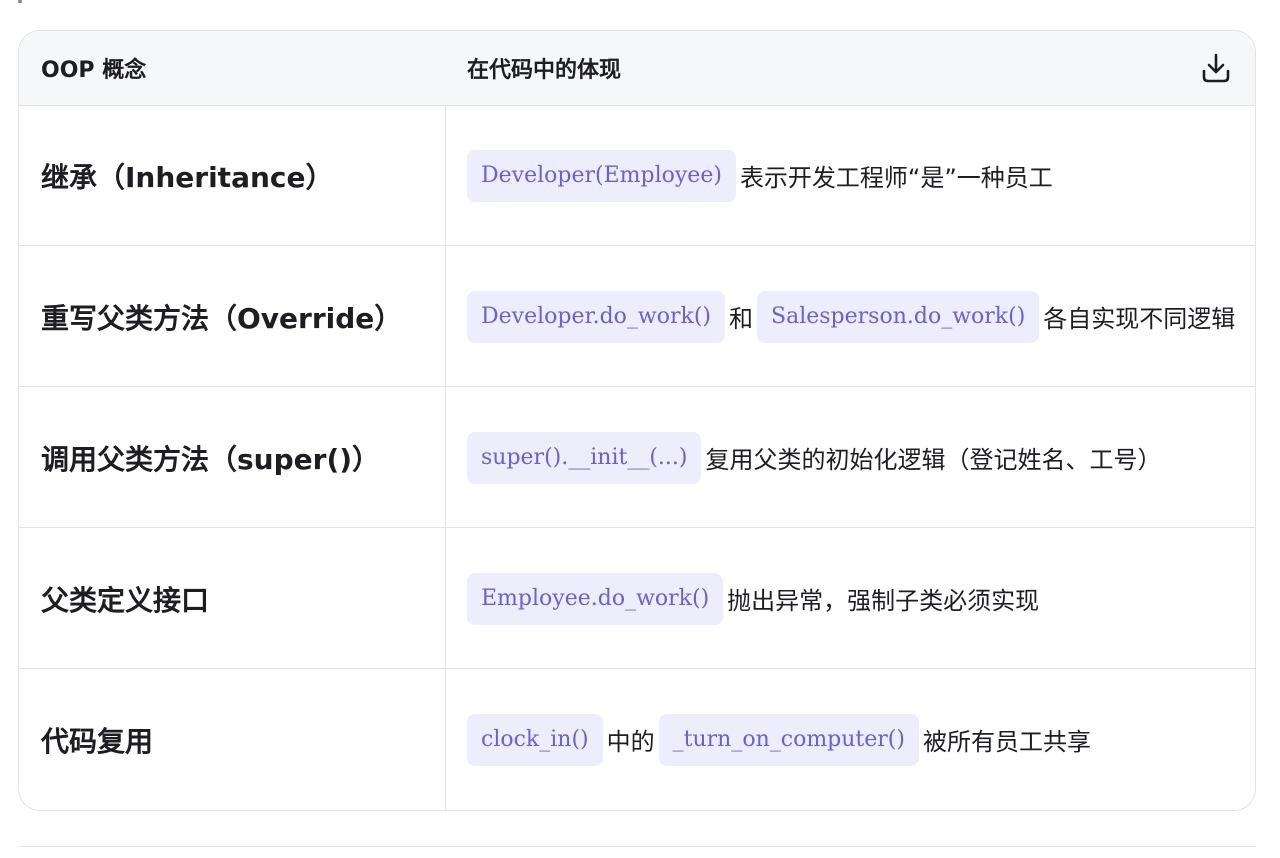  Describe the element at coordinates (933, 460) in the screenshot. I see `description-text: 复用父类的初始化逻辑（登记姓名、工号）` at that location.